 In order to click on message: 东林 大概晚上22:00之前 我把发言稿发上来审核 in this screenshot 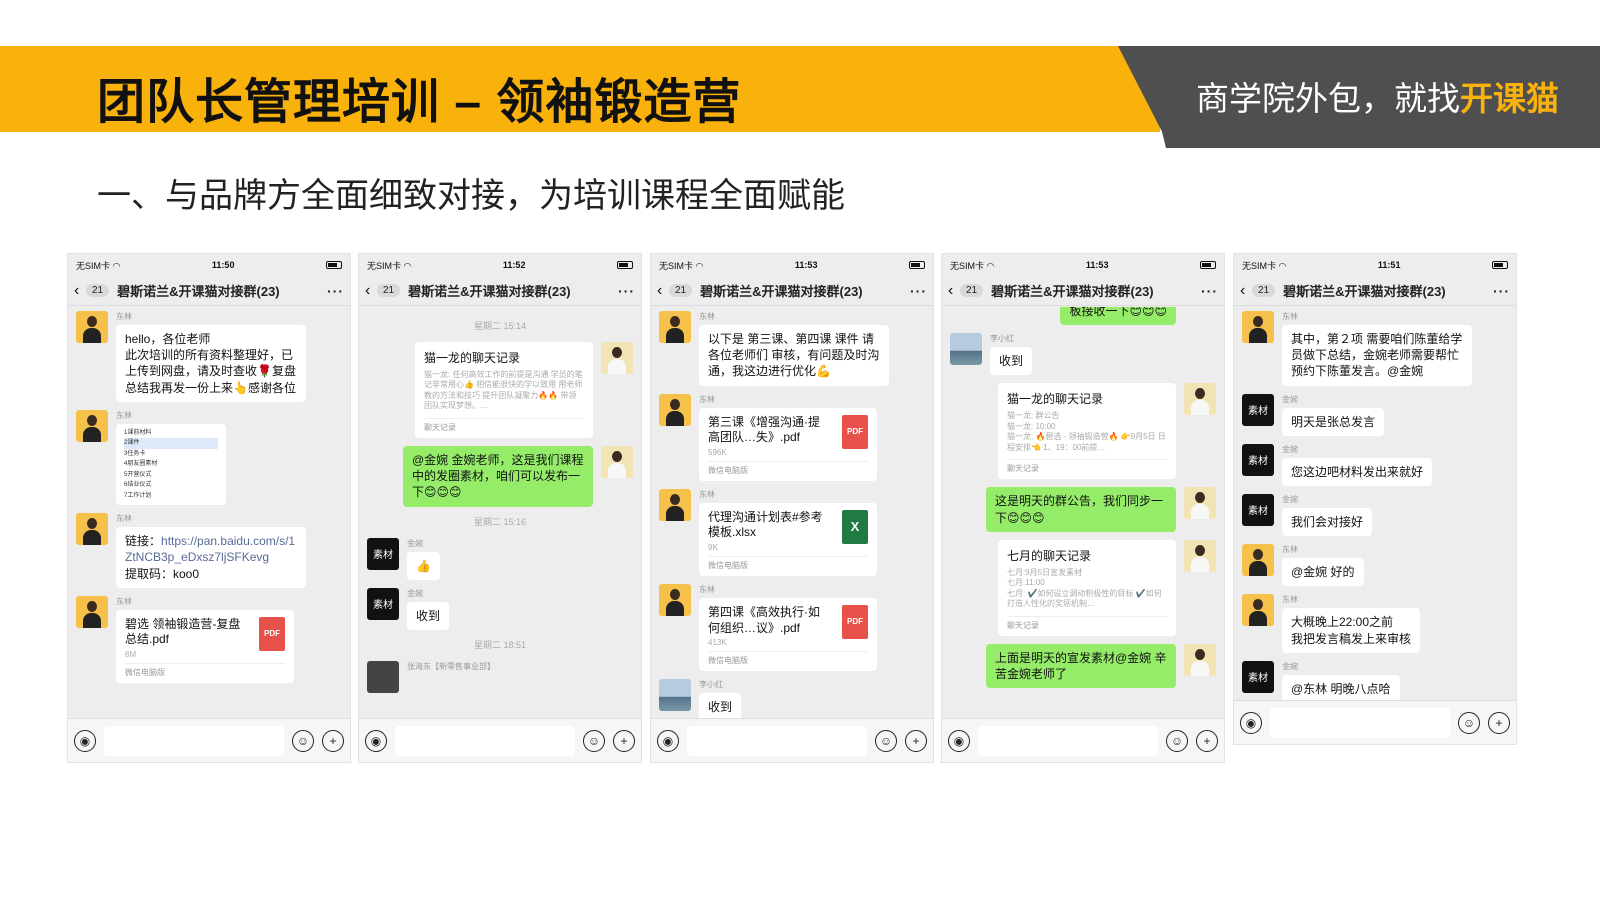, I will do `click(1375, 623)`.